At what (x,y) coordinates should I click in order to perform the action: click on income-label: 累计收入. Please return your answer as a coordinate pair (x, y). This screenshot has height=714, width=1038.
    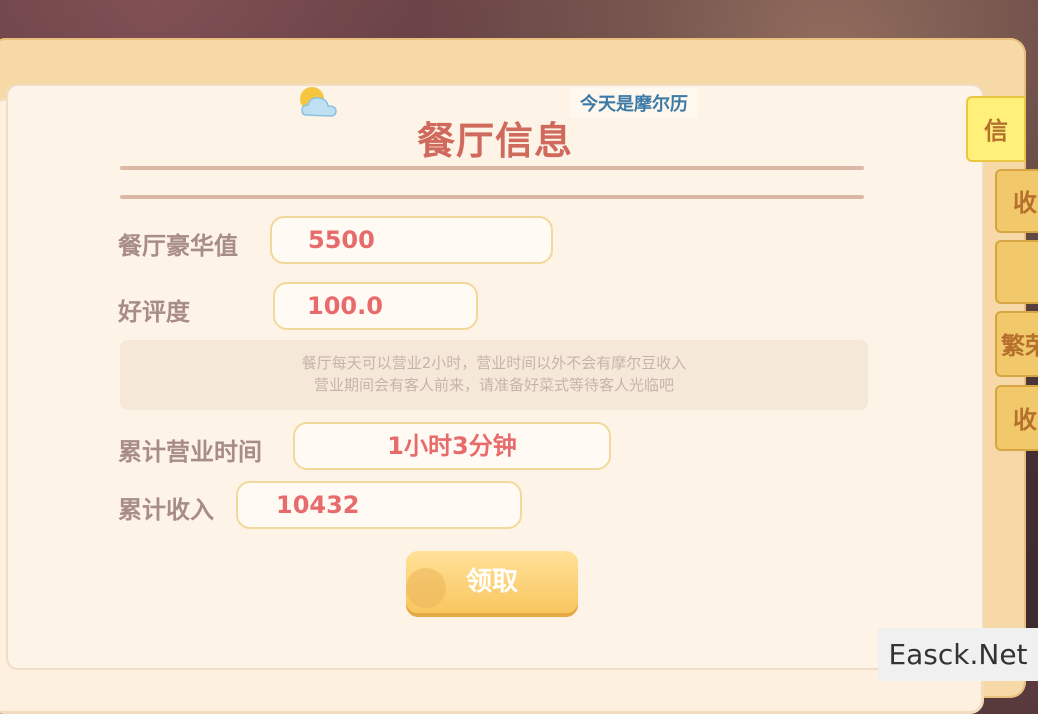
    Looking at the image, I should click on (166, 510).